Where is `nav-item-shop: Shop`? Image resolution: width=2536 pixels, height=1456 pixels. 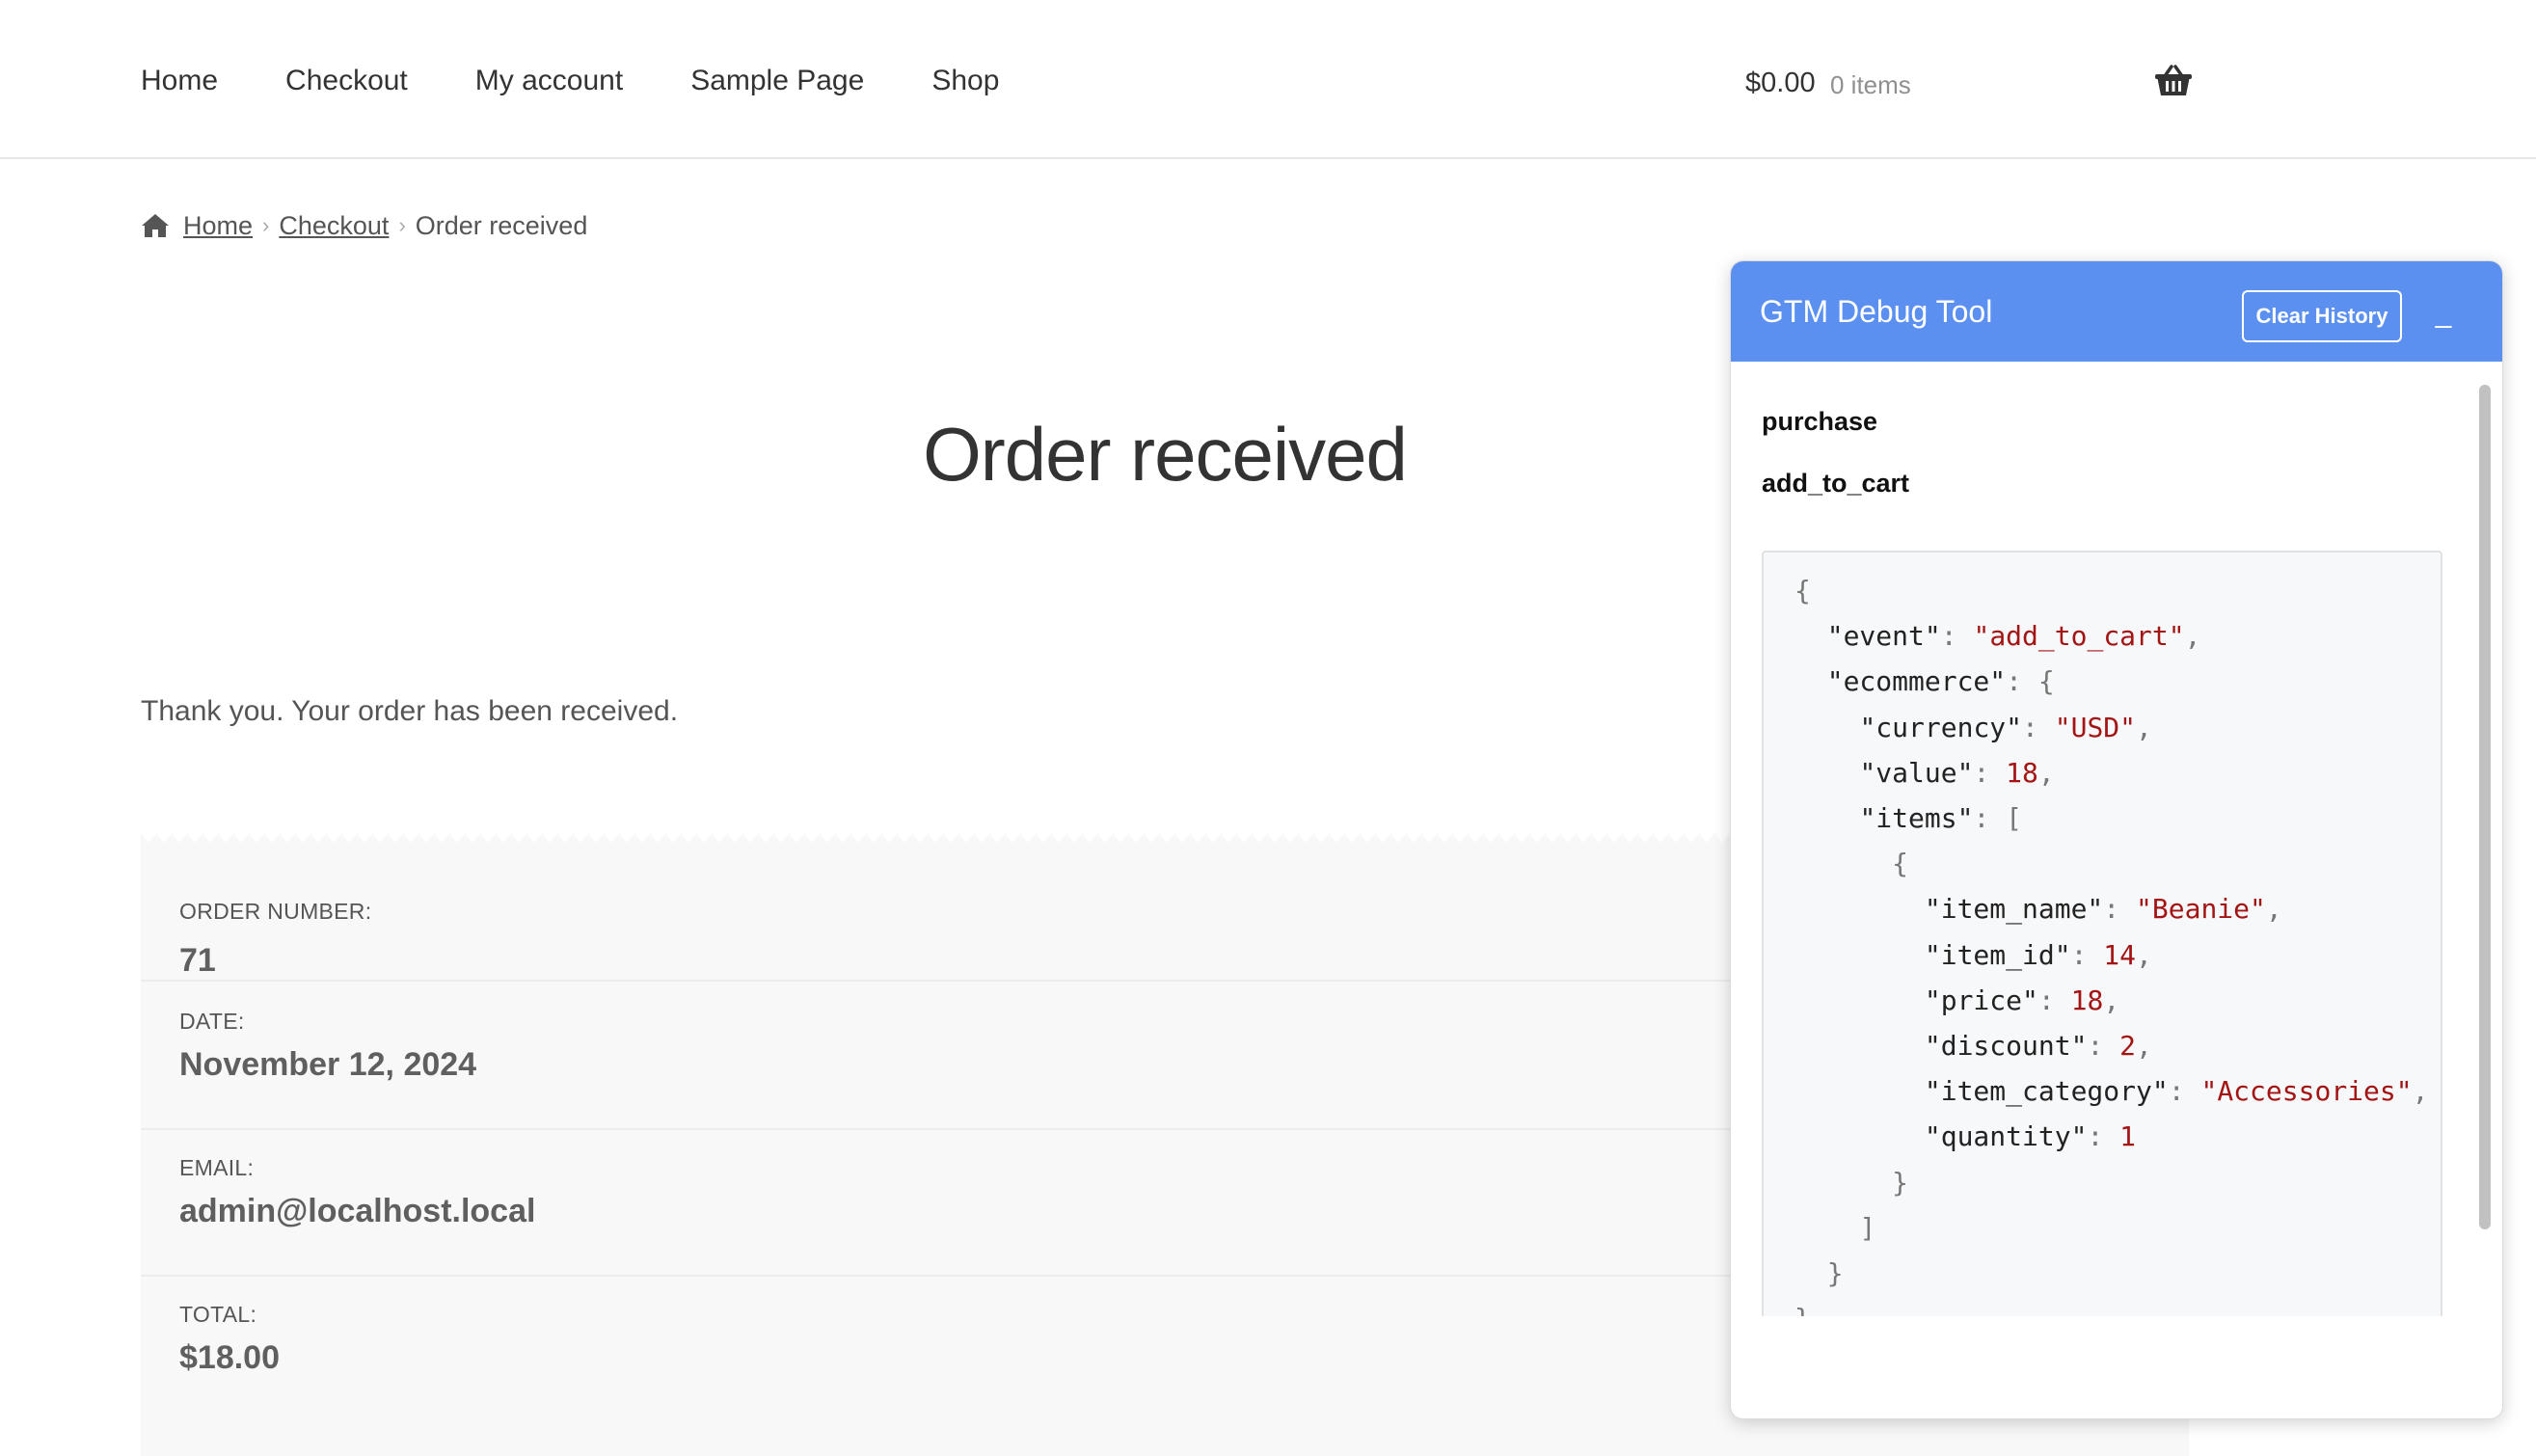
nav-item-shop: Shop is located at coordinates (965, 81).